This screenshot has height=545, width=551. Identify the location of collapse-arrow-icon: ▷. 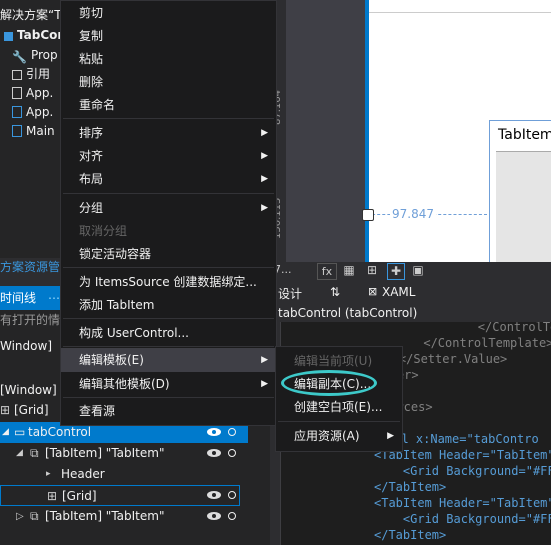
(20, 516).